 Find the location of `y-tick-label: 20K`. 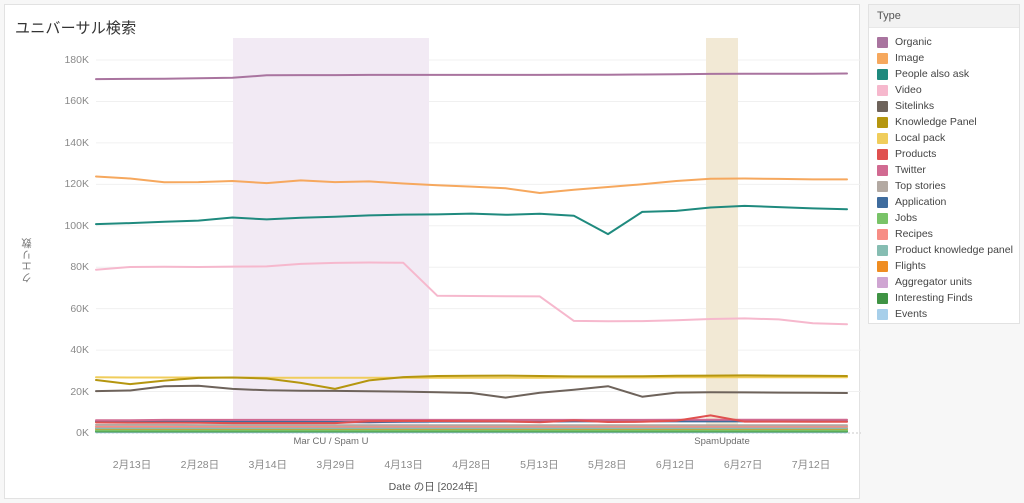

y-tick-label: 20K is located at coordinates (79, 391).